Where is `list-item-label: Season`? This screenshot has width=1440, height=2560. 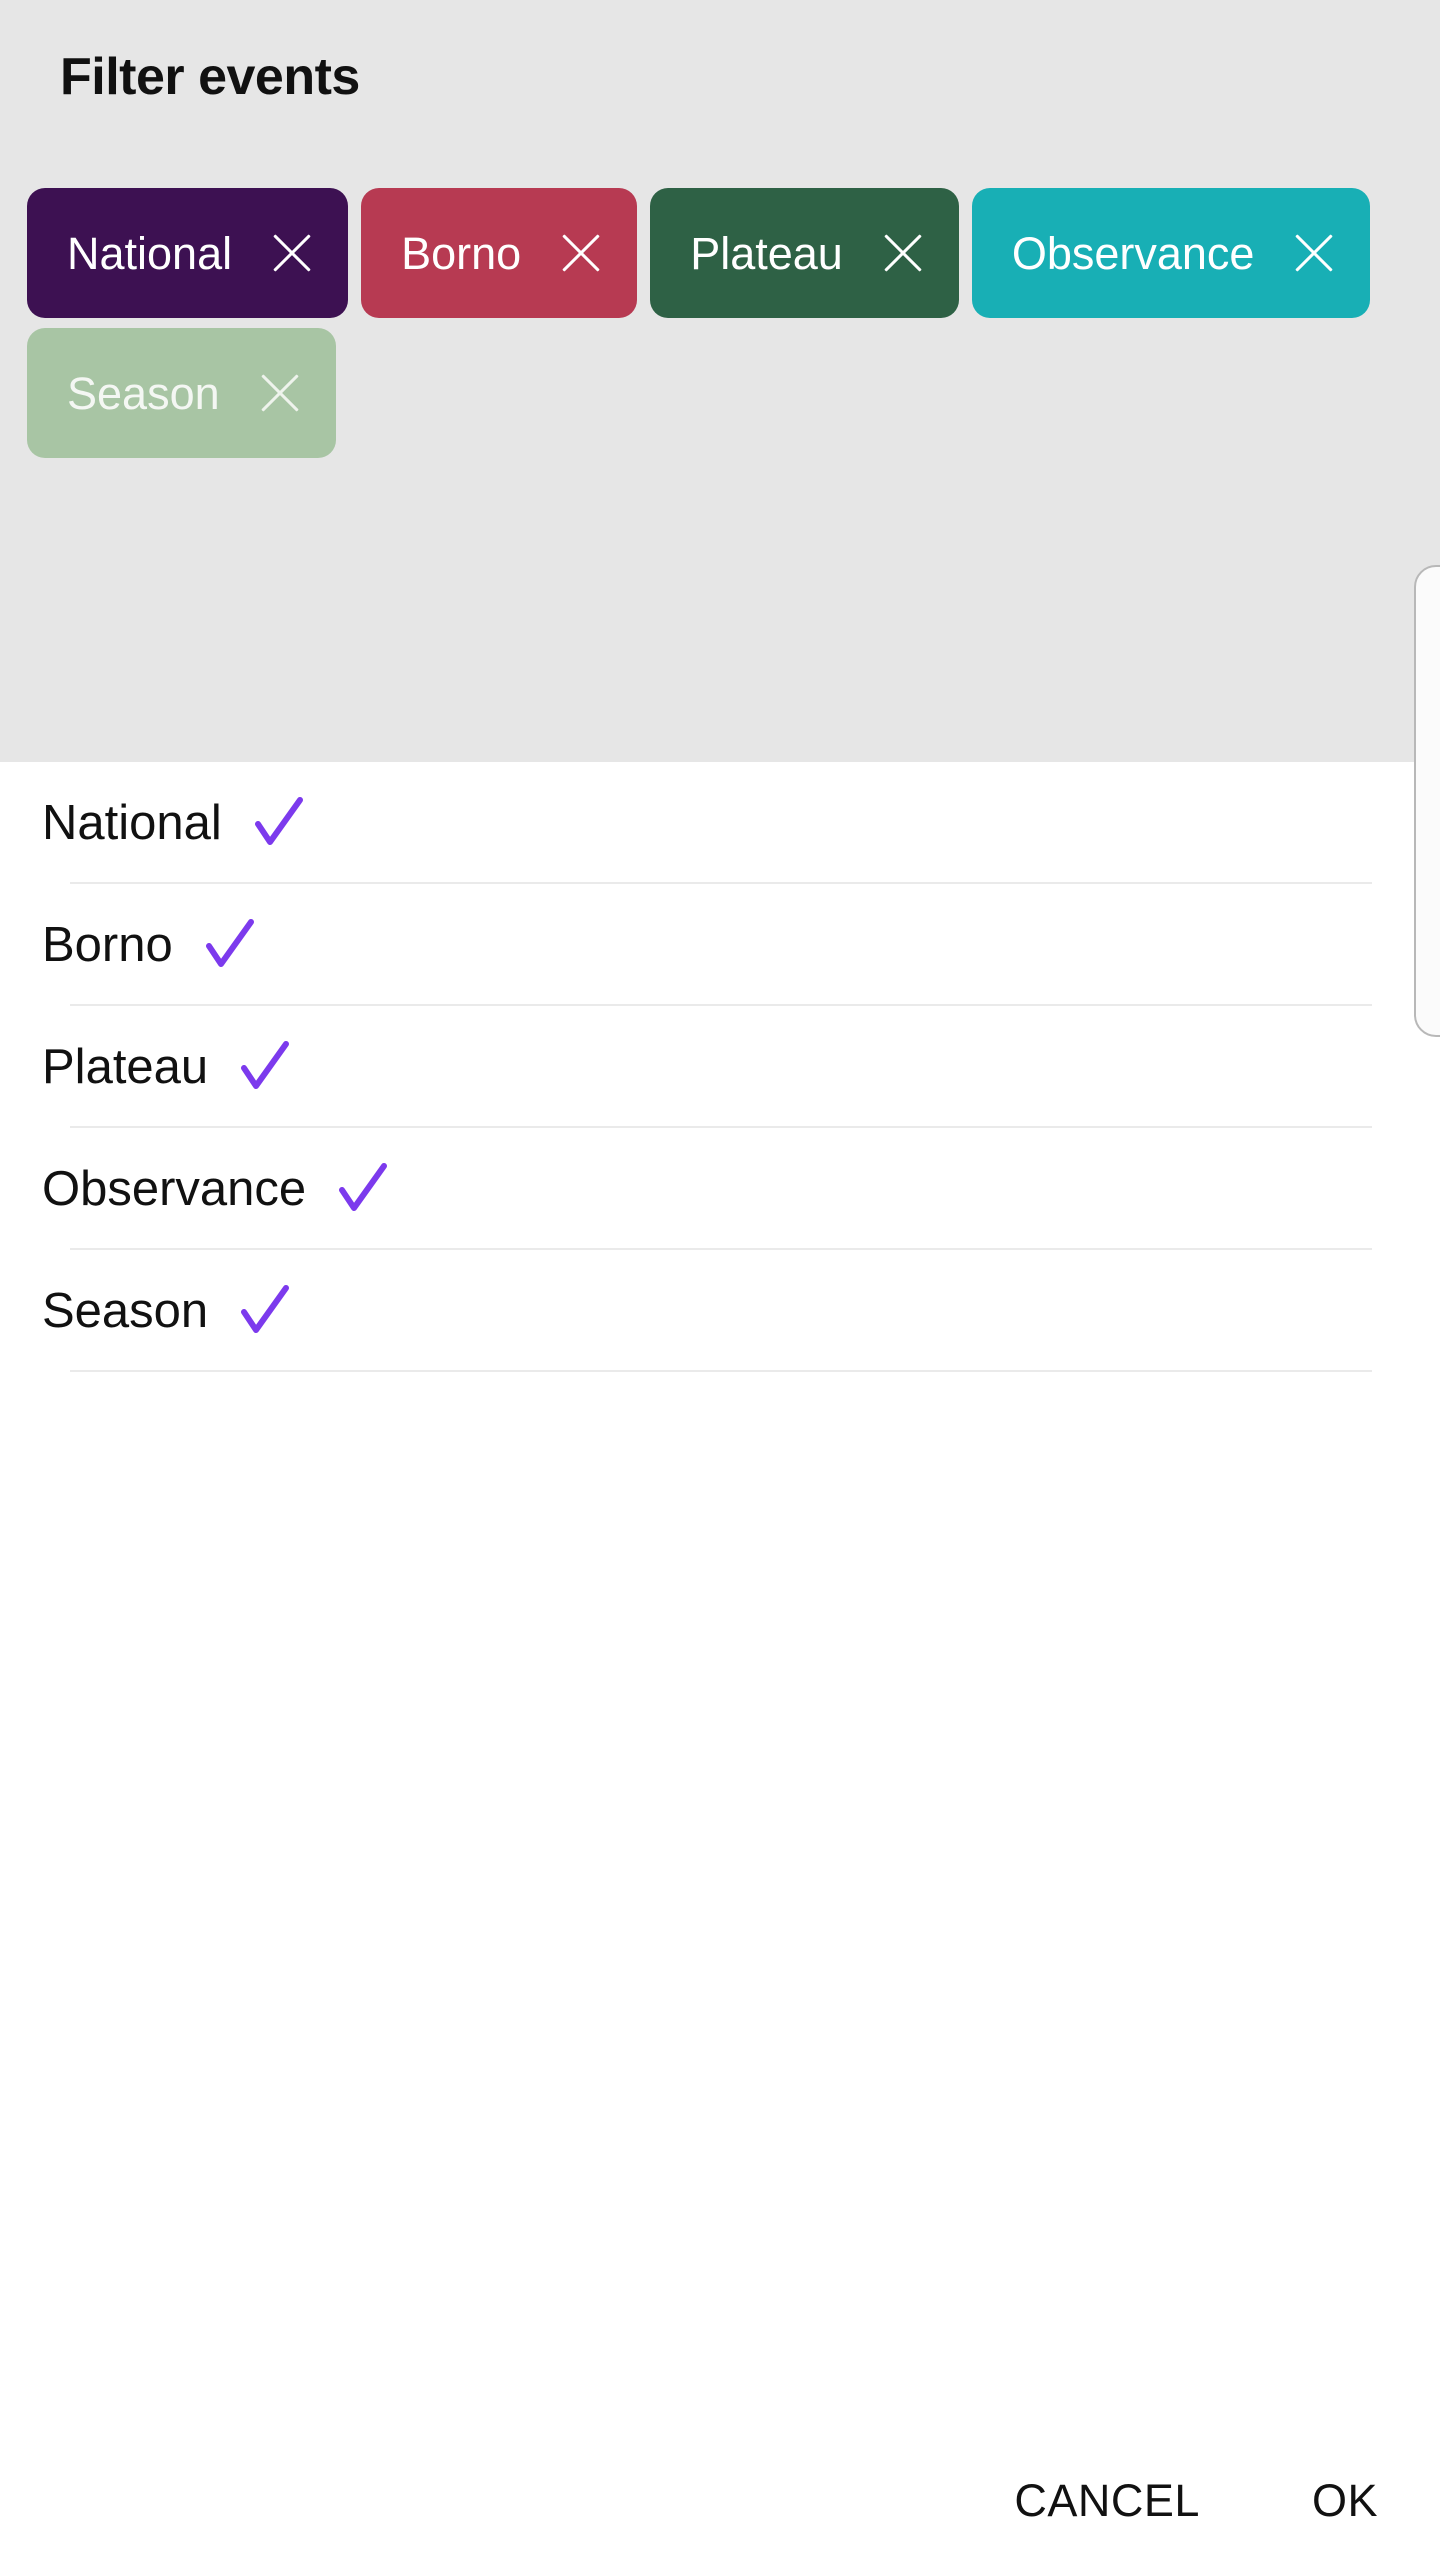 list-item-label: Season is located at coordinates (125, 1310).